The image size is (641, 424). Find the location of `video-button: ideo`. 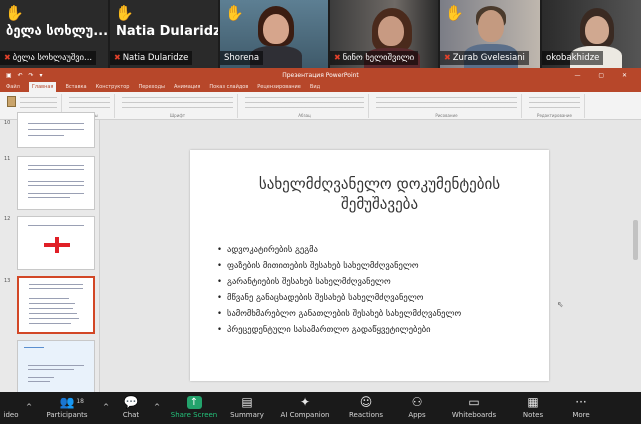

video-button: ideo is located at coordinates (11, 408).